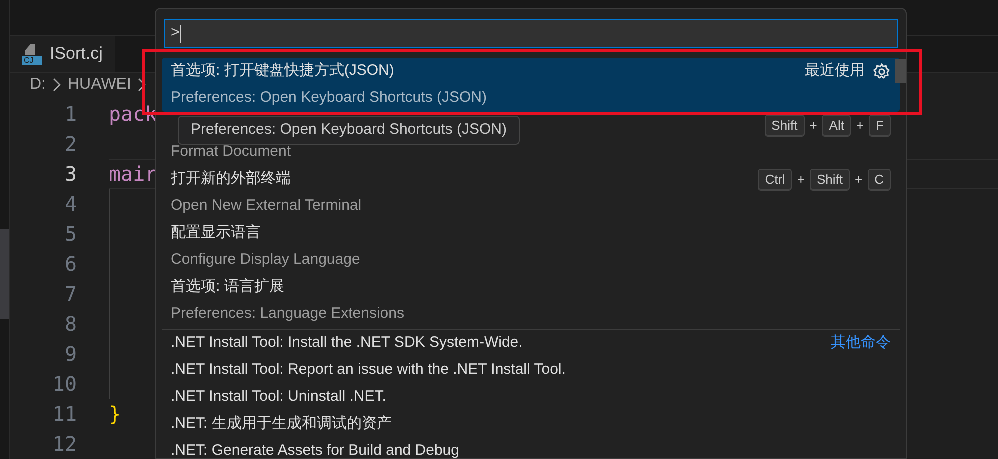  I want to click on tab-label: ISort.cj, so click(76, 54).